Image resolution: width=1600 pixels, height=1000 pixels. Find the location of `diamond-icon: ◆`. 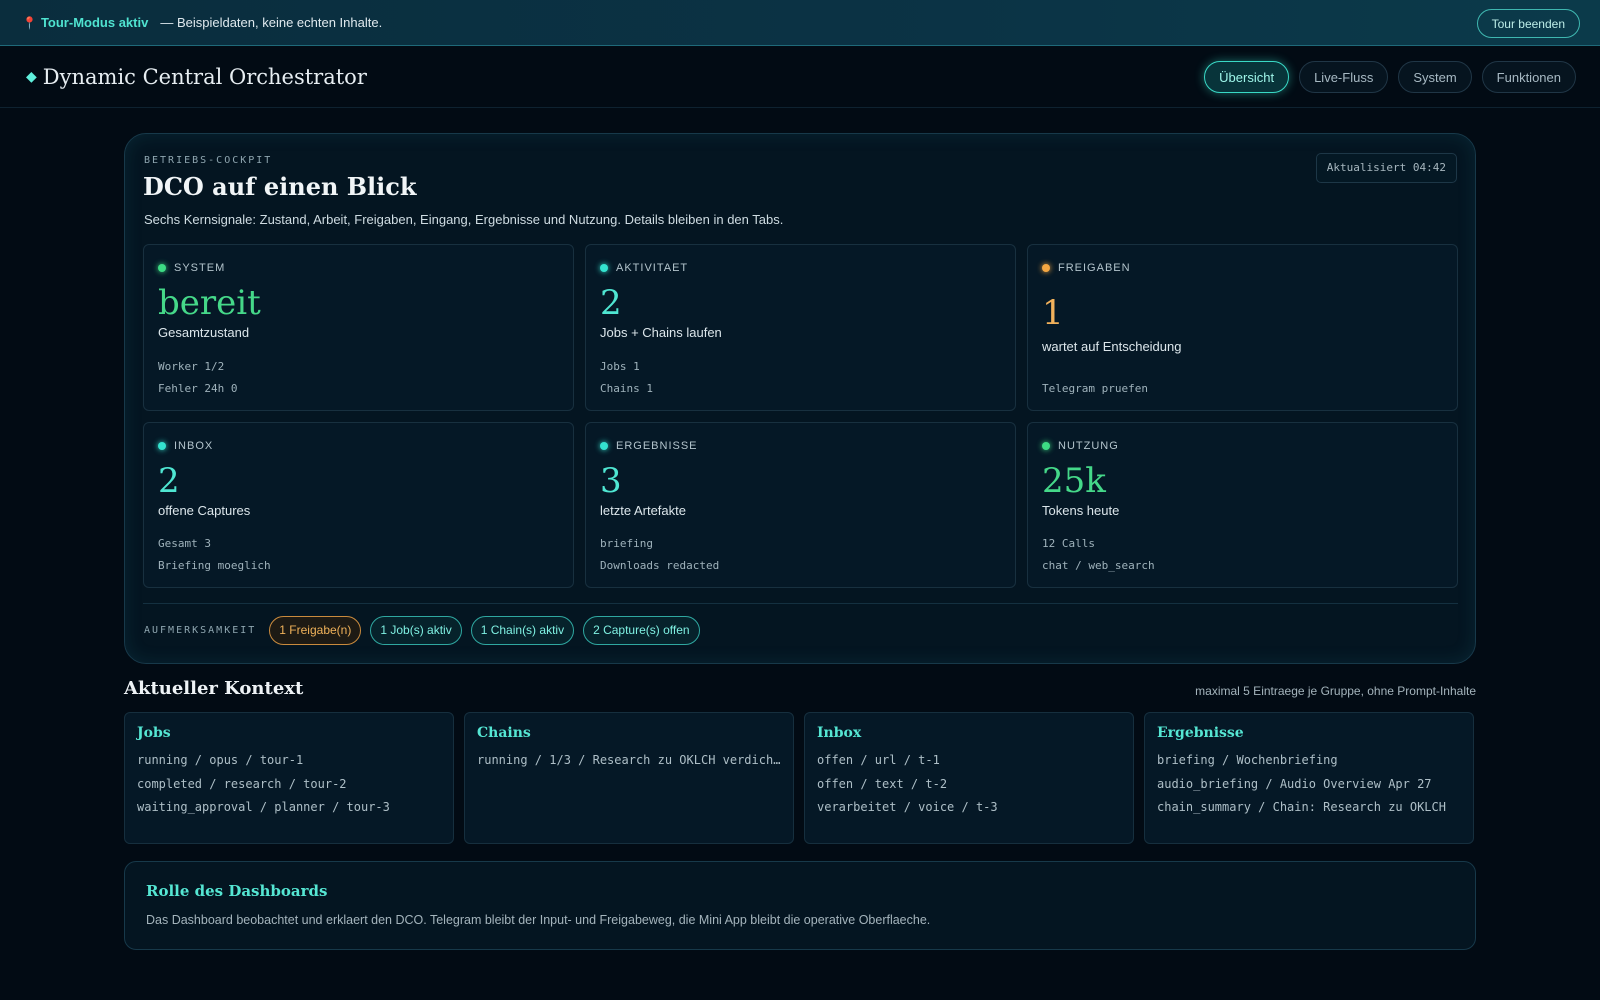

diamond-icon: ◆ is located at coordinates (31, 76).